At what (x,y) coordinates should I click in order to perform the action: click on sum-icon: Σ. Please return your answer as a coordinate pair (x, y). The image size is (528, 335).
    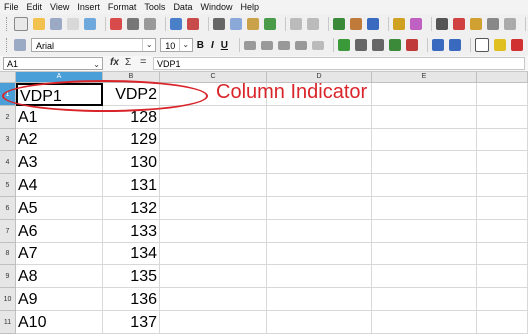
    Looking at the image, I should click on (128, 62).